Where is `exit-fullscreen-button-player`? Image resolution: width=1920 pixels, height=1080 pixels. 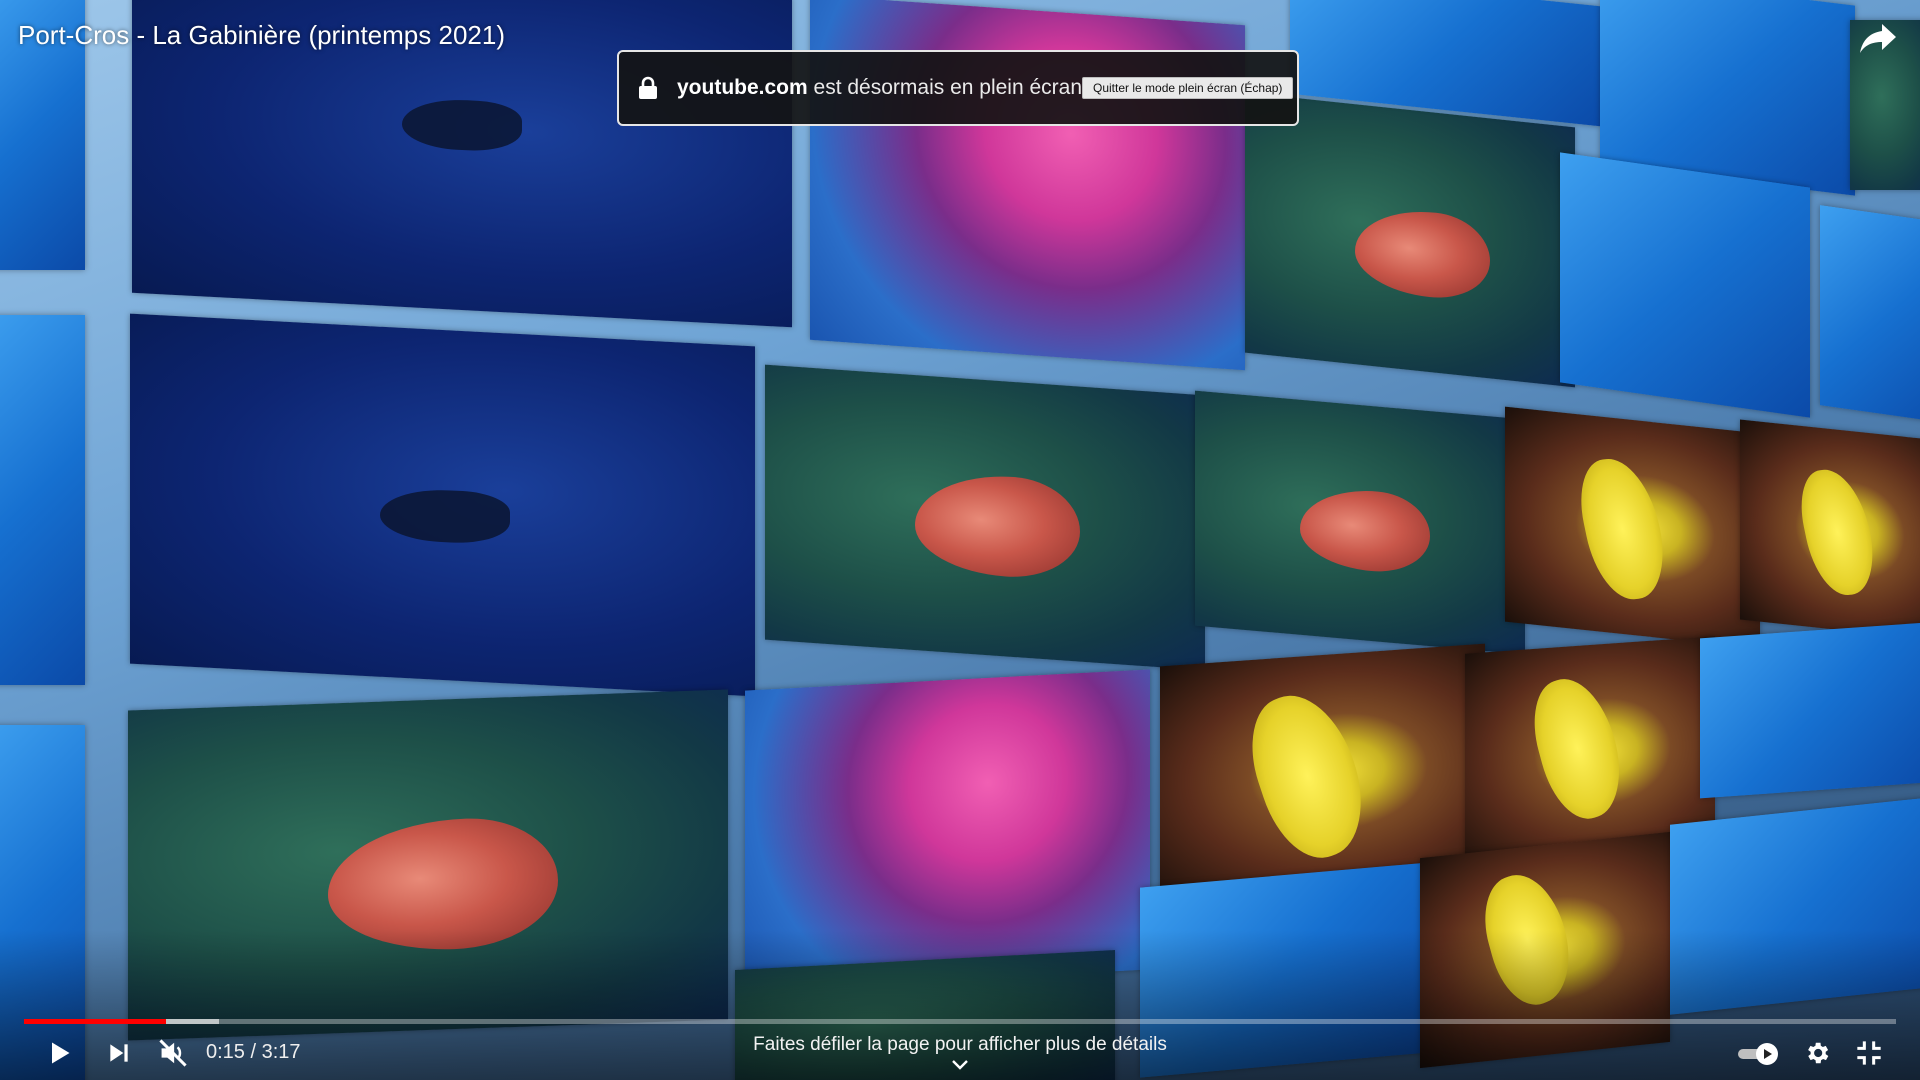 exit-fullscreen-button-player is located at coordinates (1869, 1053).